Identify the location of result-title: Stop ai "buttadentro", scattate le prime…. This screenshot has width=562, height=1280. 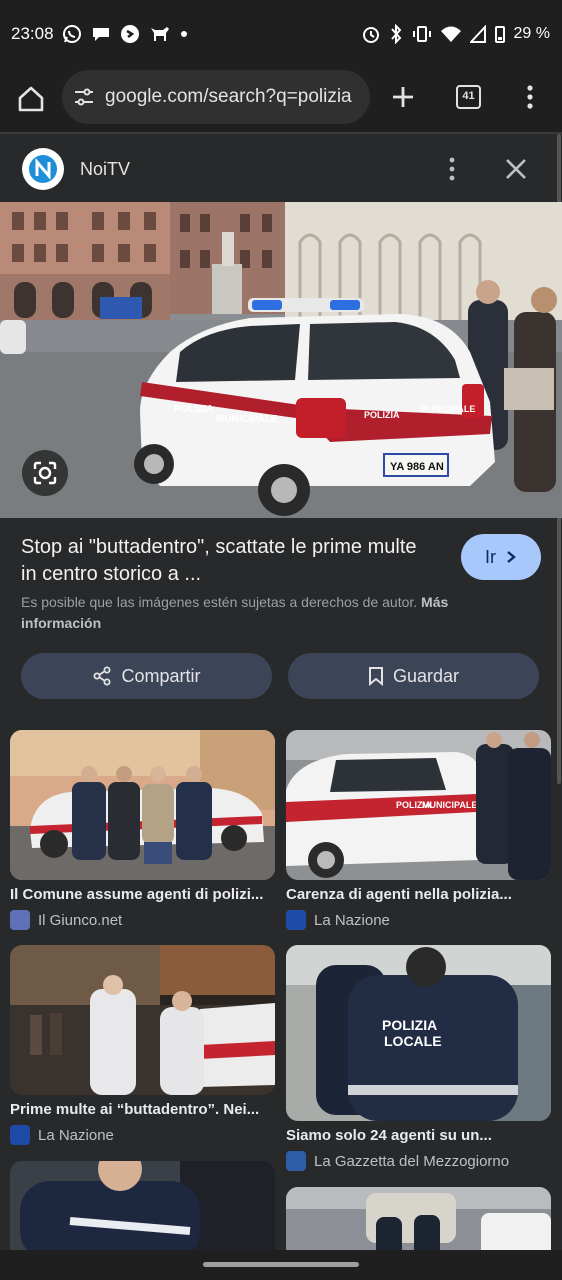
(226, 561).